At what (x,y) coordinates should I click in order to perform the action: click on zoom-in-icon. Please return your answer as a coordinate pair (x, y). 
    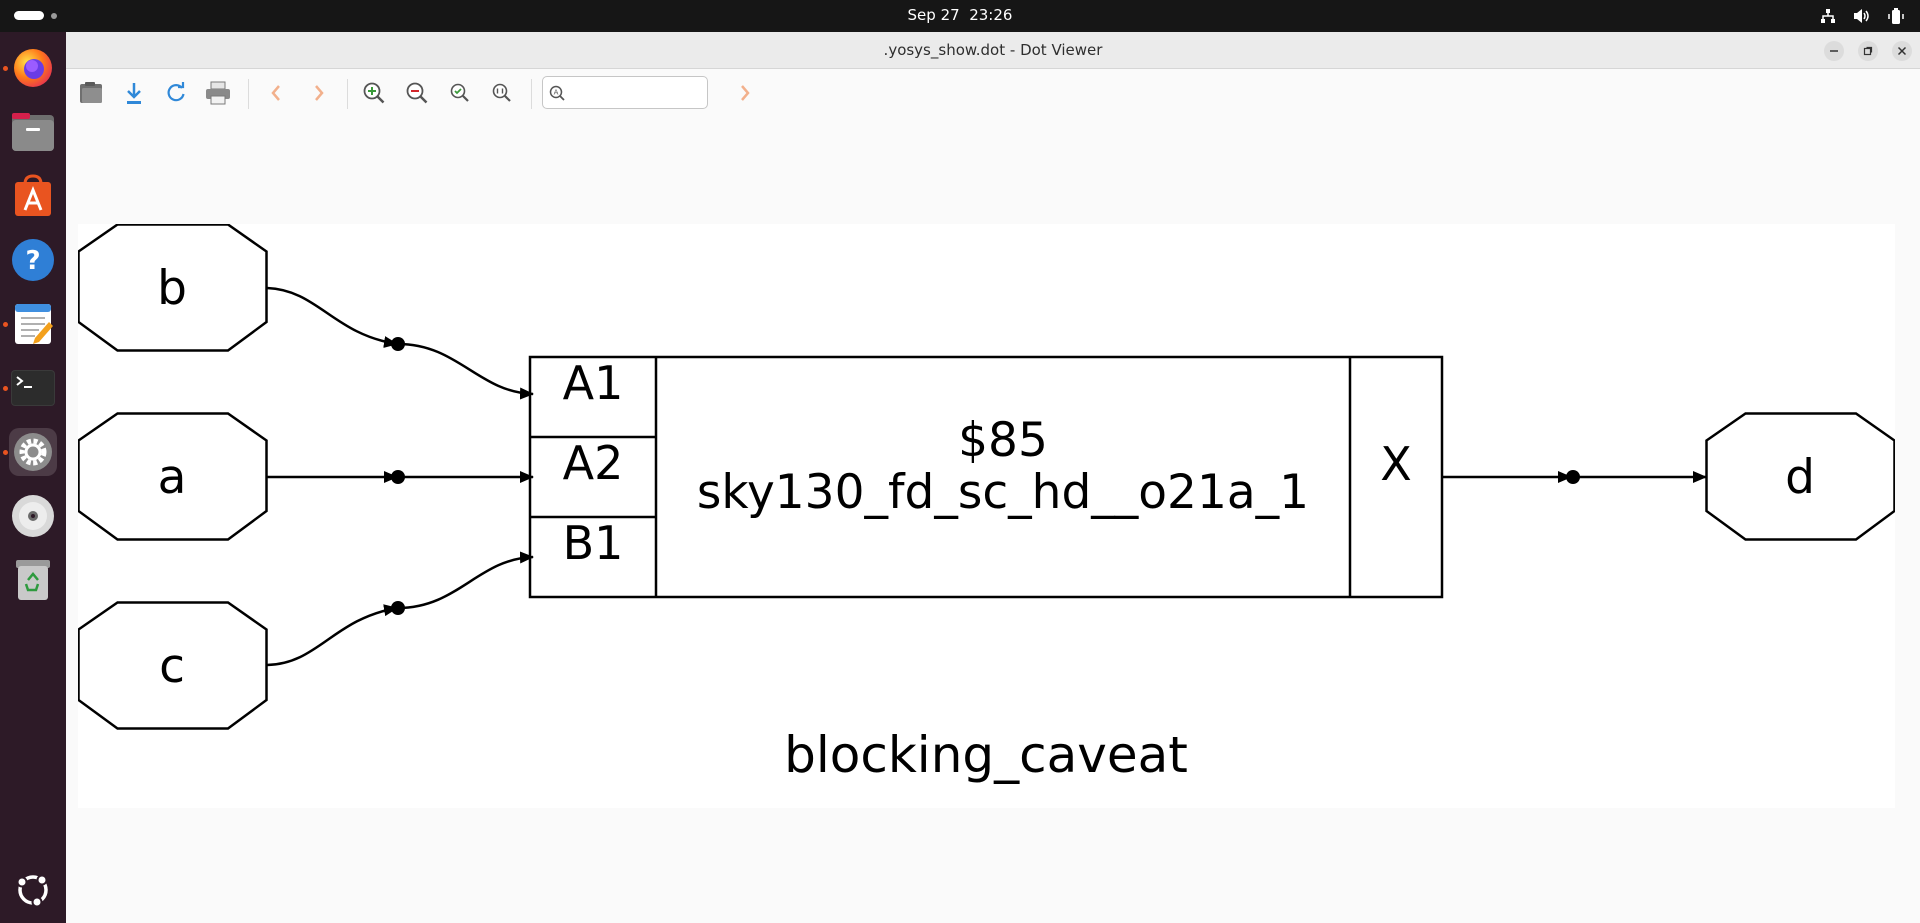
    Looking at the image, I should click on (374, 93).